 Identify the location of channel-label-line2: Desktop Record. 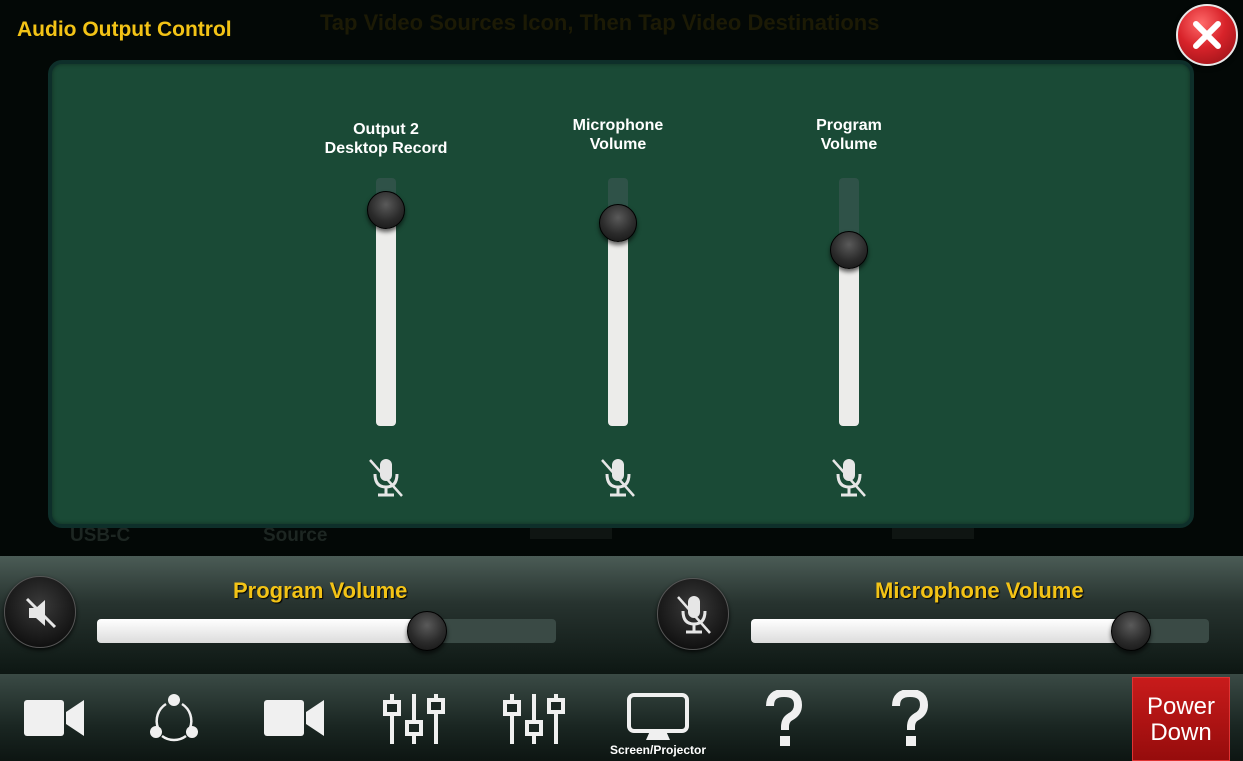
(386, 148).